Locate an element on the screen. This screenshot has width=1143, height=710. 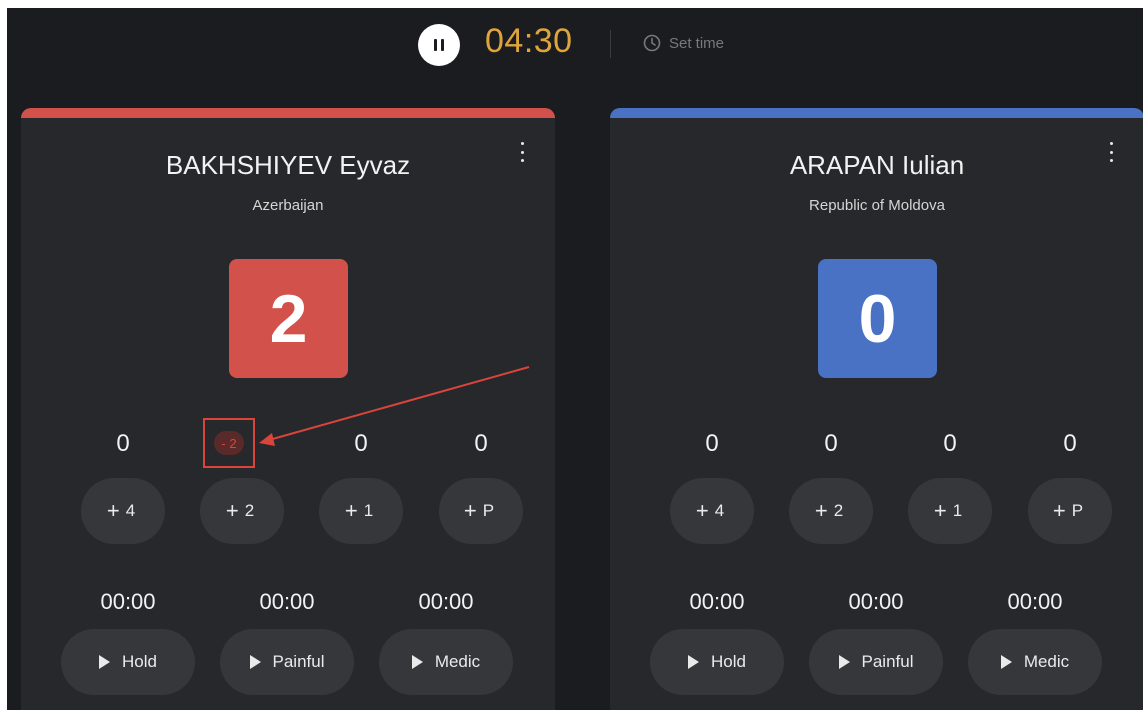
subtract-2-button: - 2 is located at coordinates (229, 443).